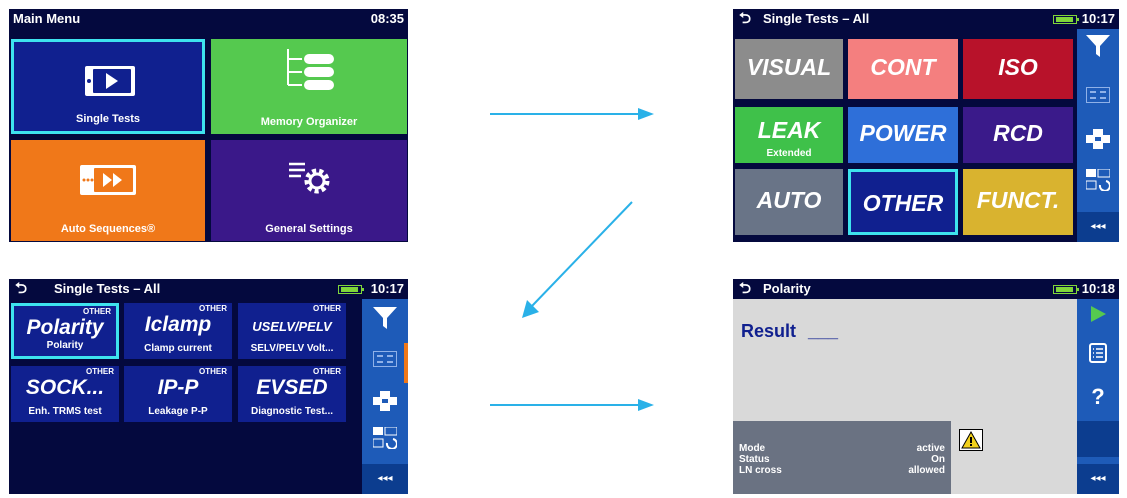 This screenshot has height=498, width=1127. Describe the element at coordinates (760, 470) in the screenshot. I see `parameter-name: LN cross` at that location.